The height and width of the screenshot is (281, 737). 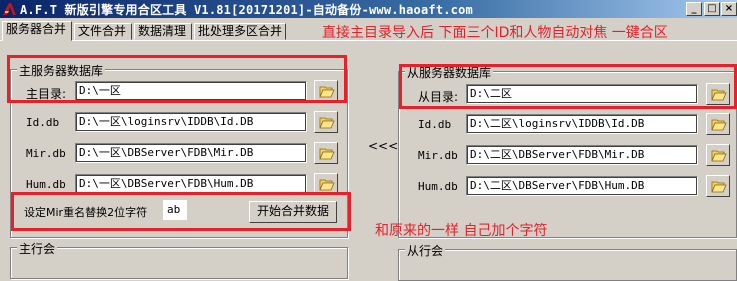 What do you see at coordinates (103, 31) in the screenshot?
I see `tab-file-merge: 文件合并` at bounding box center [103, 31].